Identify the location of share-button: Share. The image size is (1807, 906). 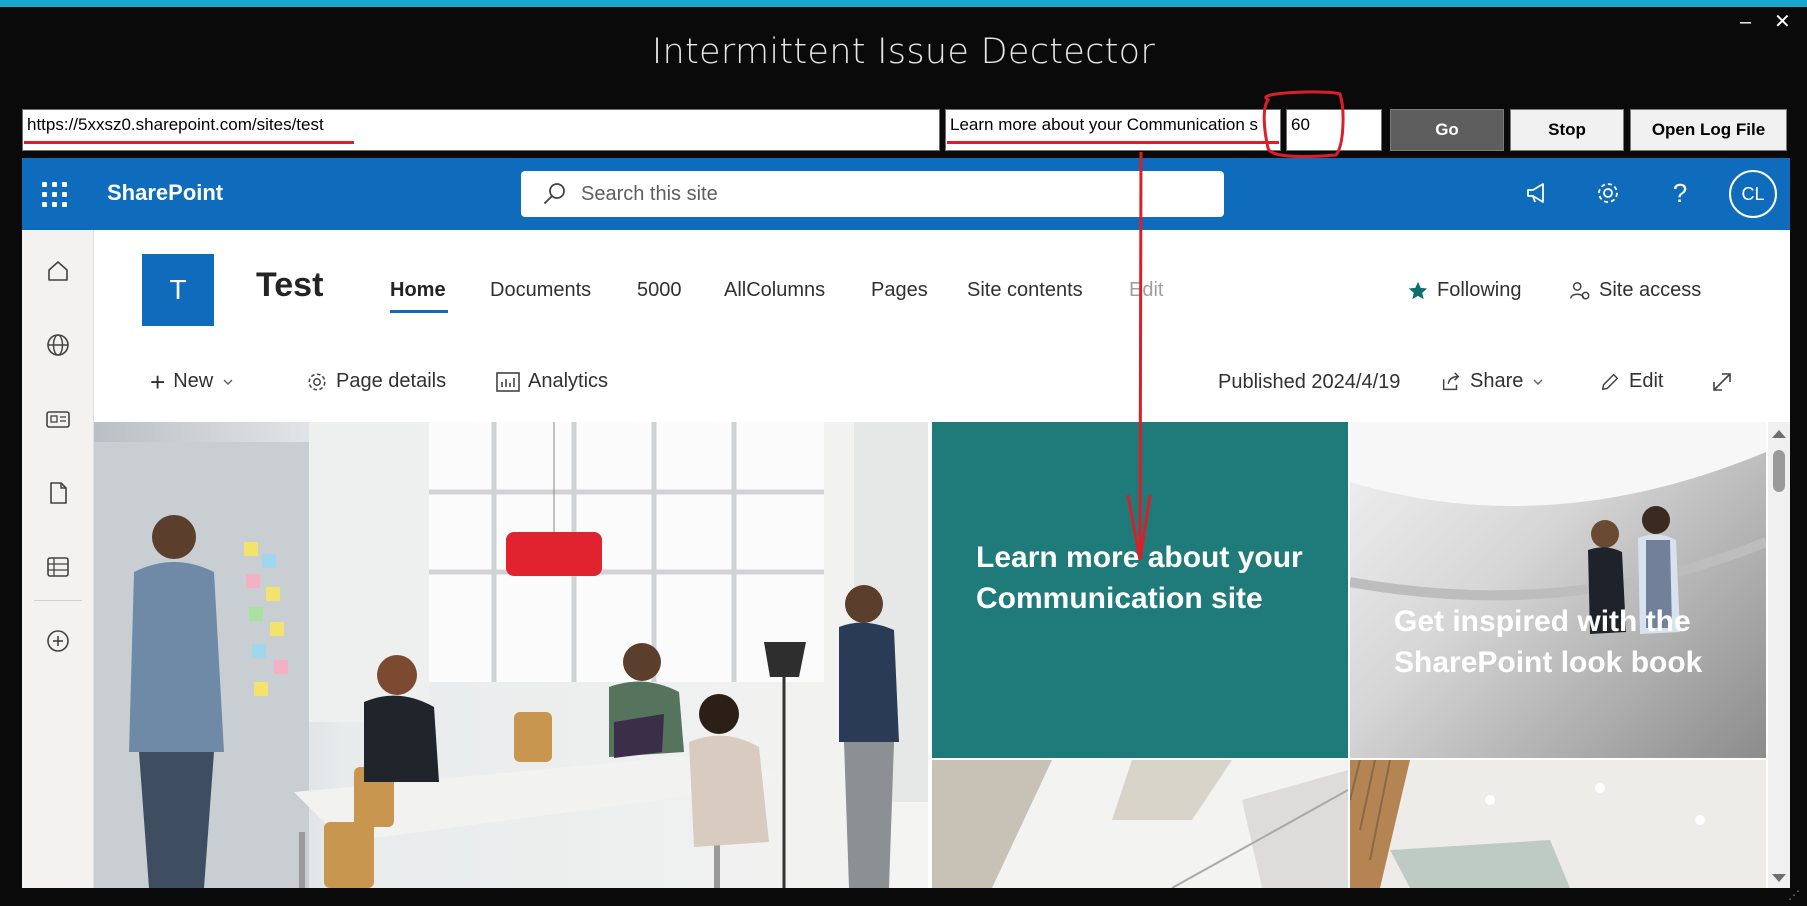
(1492, 381).